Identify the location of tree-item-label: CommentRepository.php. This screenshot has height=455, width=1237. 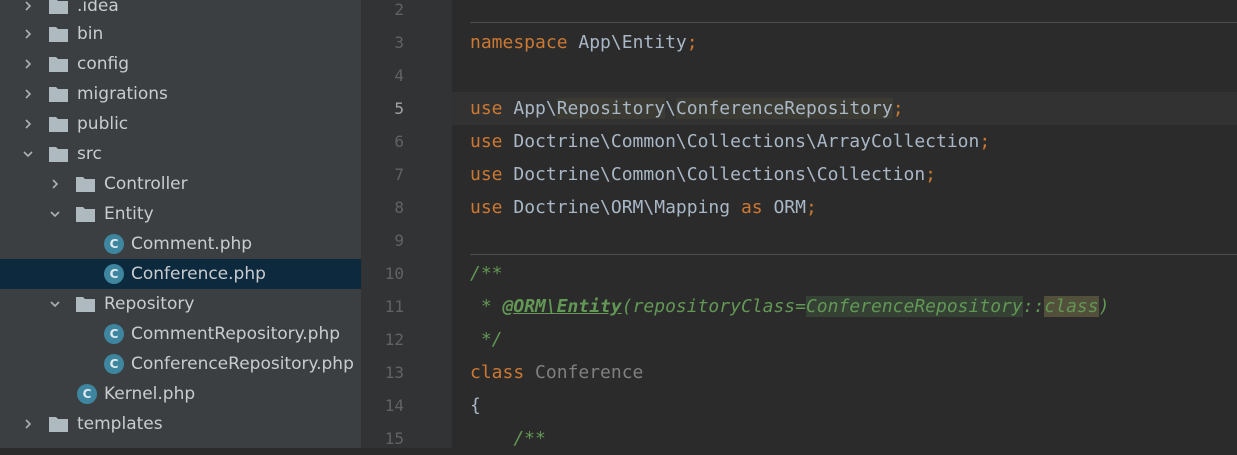
(236, 334).